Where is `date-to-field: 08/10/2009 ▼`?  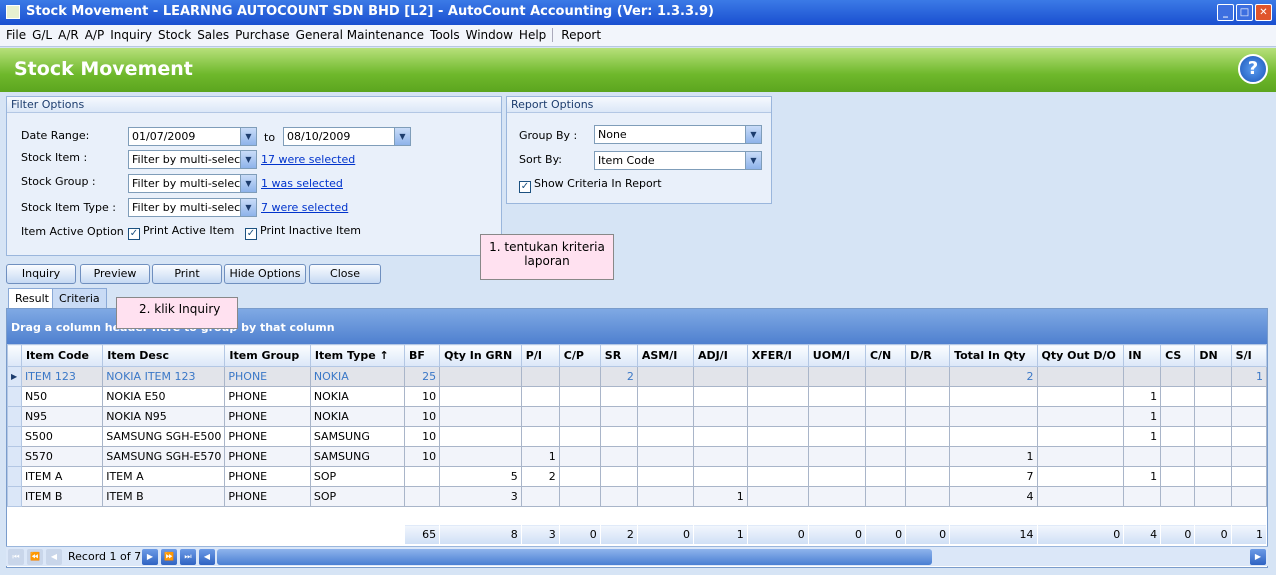
date-to-field: 08/10/2009 ▼ is located at coordinates (347, 136).